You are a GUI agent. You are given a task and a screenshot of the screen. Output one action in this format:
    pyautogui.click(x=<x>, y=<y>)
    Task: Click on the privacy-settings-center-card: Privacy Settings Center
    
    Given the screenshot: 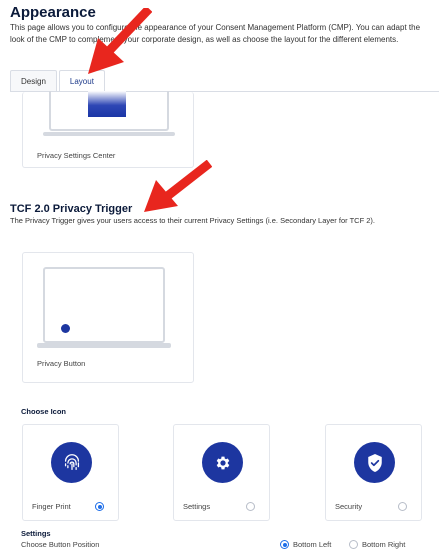 What is the action you would take?
    pyautogui.click(x=108, y=129)
    